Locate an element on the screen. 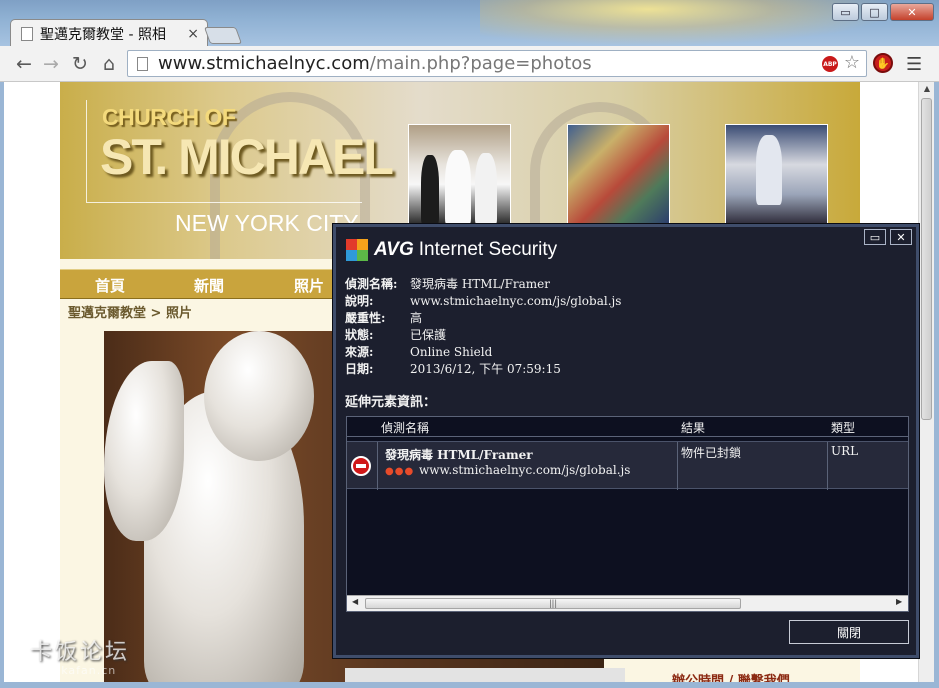 The image size is (939, 688). avg-product-name: AVG Internet Security is located at coordinates (466, 249).